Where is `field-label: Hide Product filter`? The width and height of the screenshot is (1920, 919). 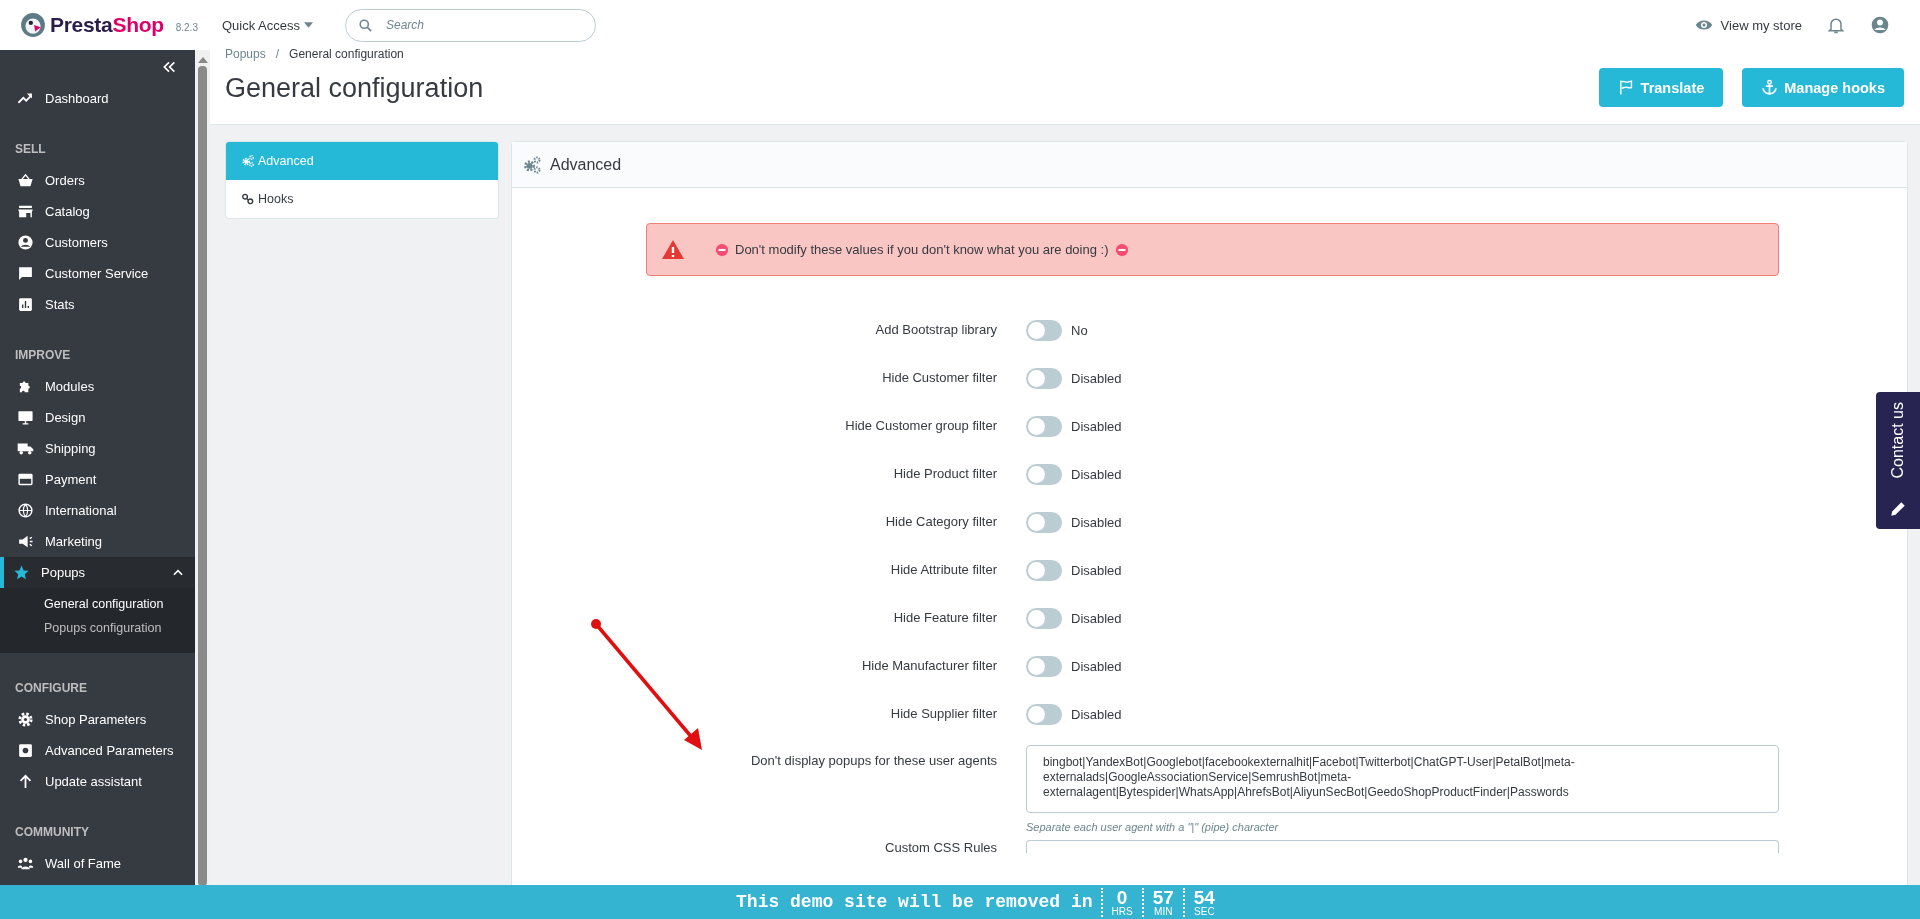 field-label: Hide Product filter is located at coordinates (944, 474).